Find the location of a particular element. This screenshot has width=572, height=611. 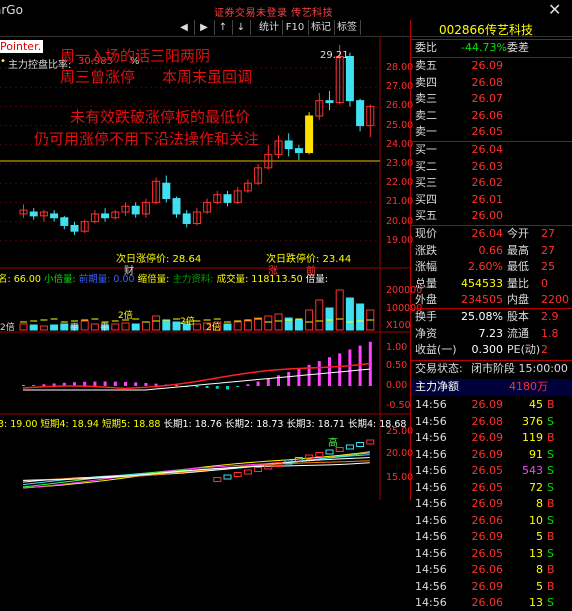

stat-value: 234505 is located at coordinates (482, 299).